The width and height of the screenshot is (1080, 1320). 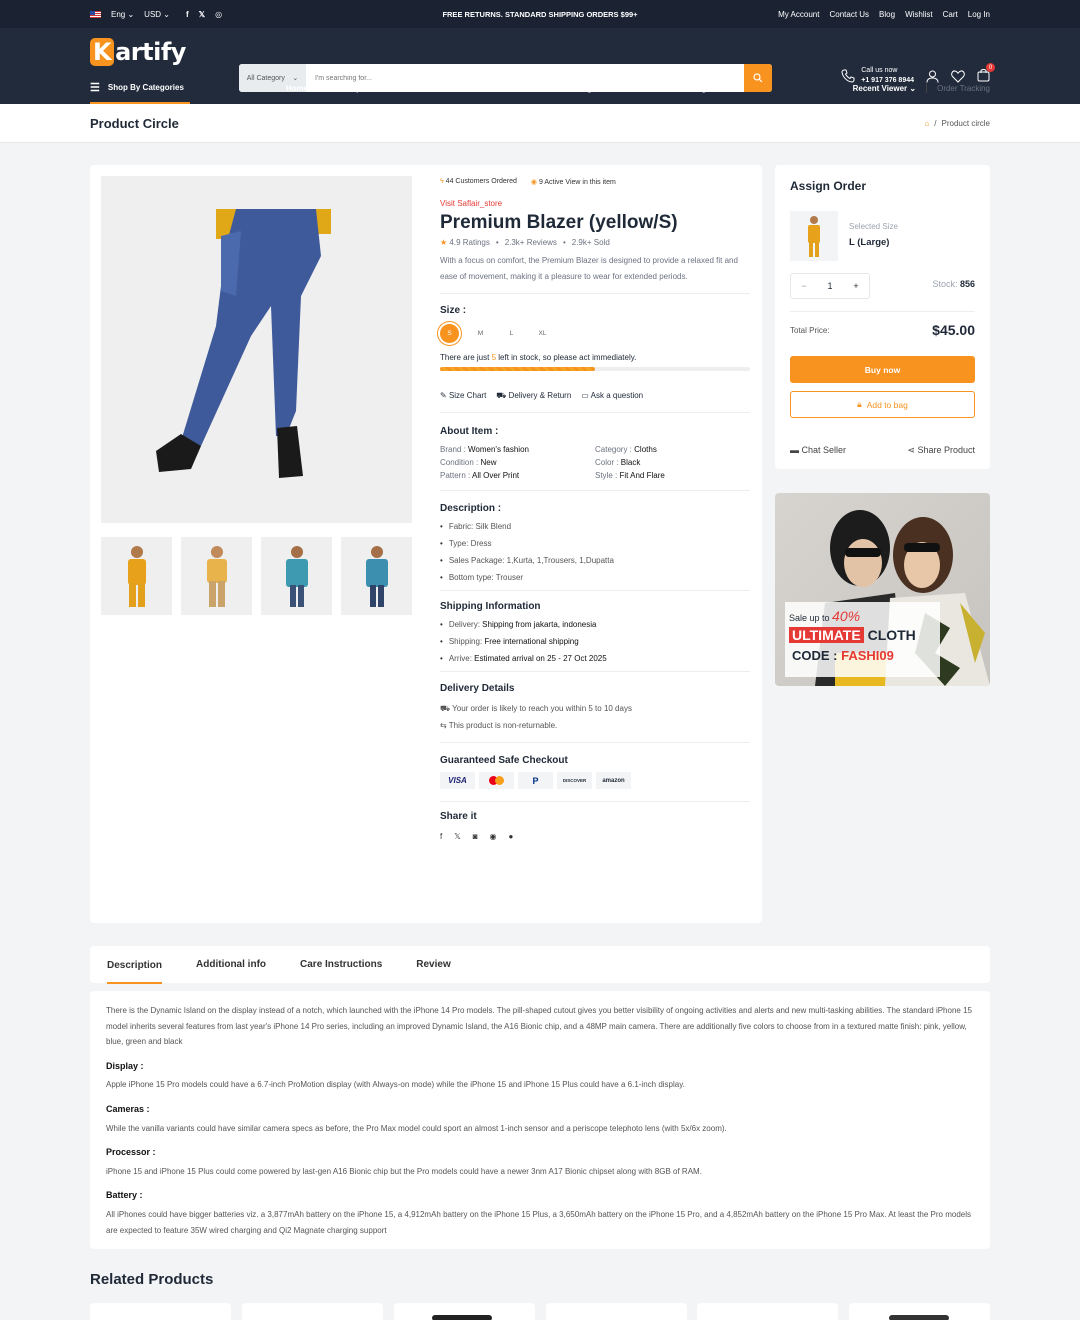 What do you see at coordinates (341, 964) in the screenshot?
I see `tab-care-instructions: Care Instructions` at bounding box center [341, 964].